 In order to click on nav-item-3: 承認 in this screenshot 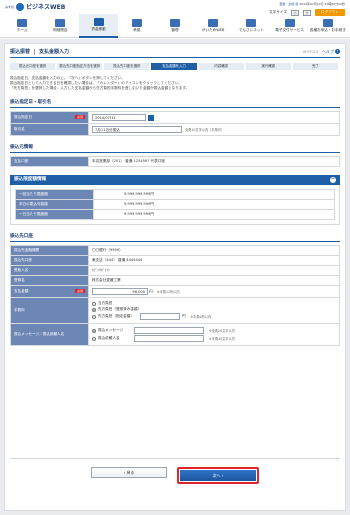, I will do `click(137, 26)`.